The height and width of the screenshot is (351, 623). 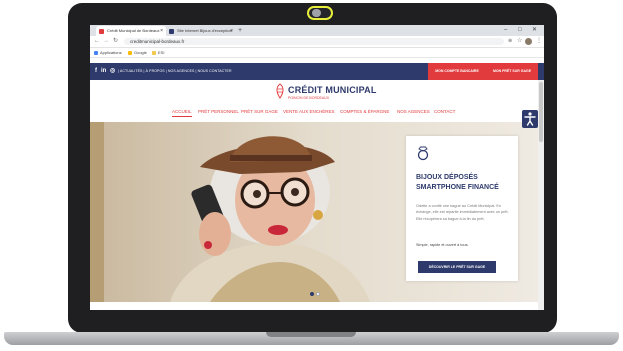 I want to click on profile-avatar, so click(x=528, y=41).